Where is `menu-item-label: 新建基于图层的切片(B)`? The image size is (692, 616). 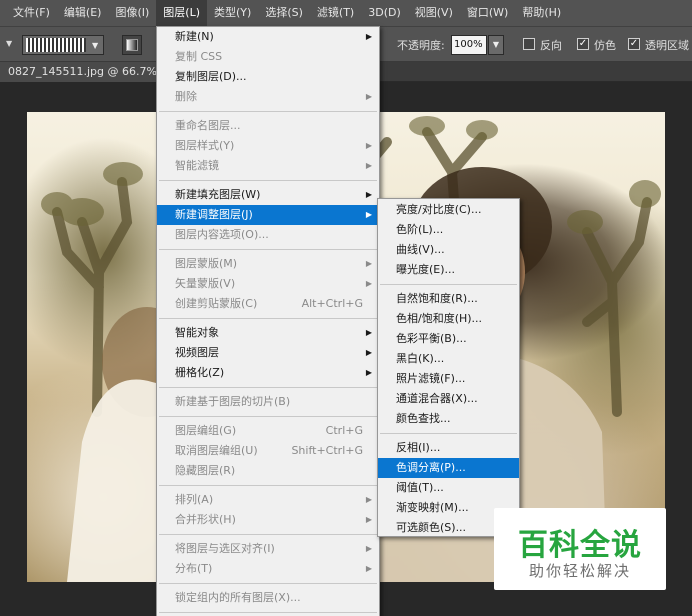 menu-item-label: 新建基于图层的切片(B) is located at coordinates (233, 401).